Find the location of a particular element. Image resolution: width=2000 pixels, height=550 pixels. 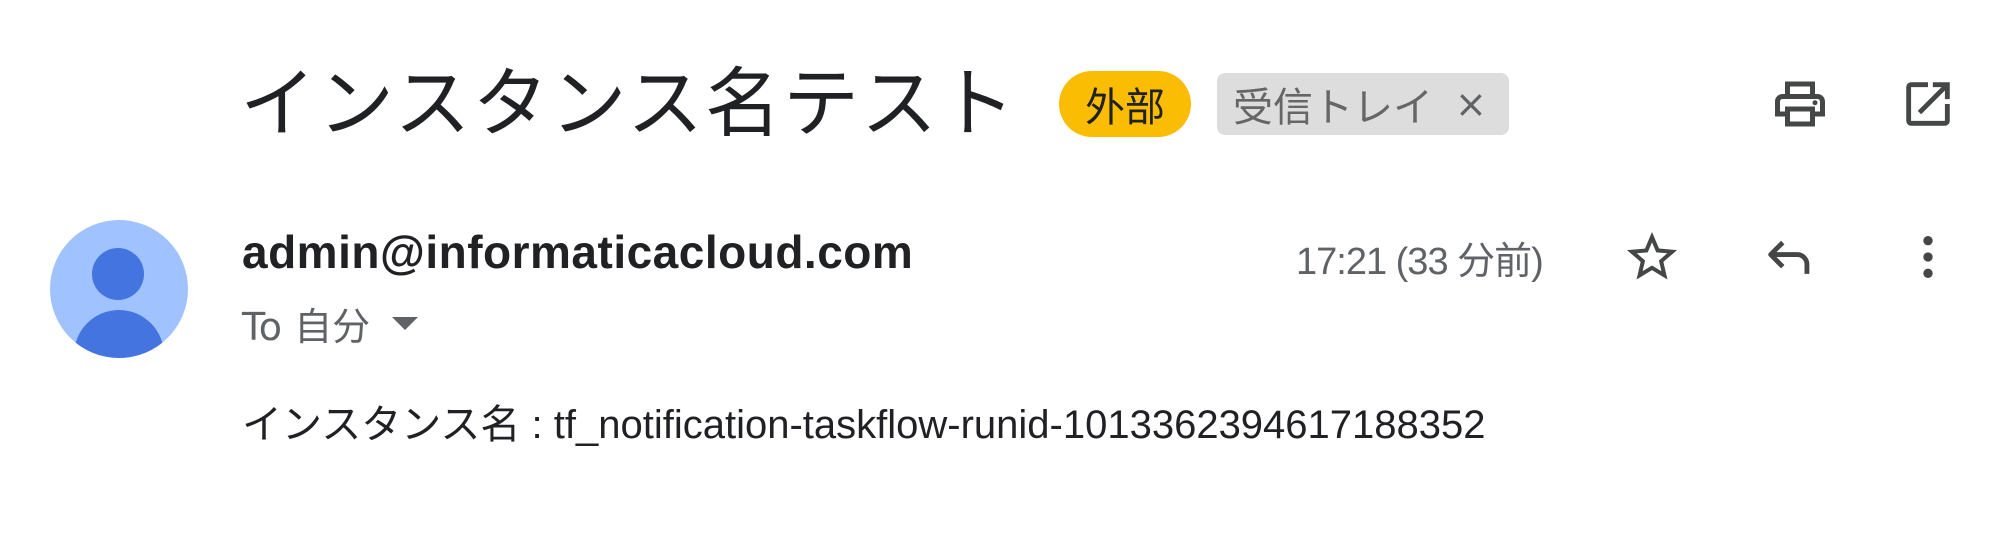

star-button is located at coordinates (1652, 257).